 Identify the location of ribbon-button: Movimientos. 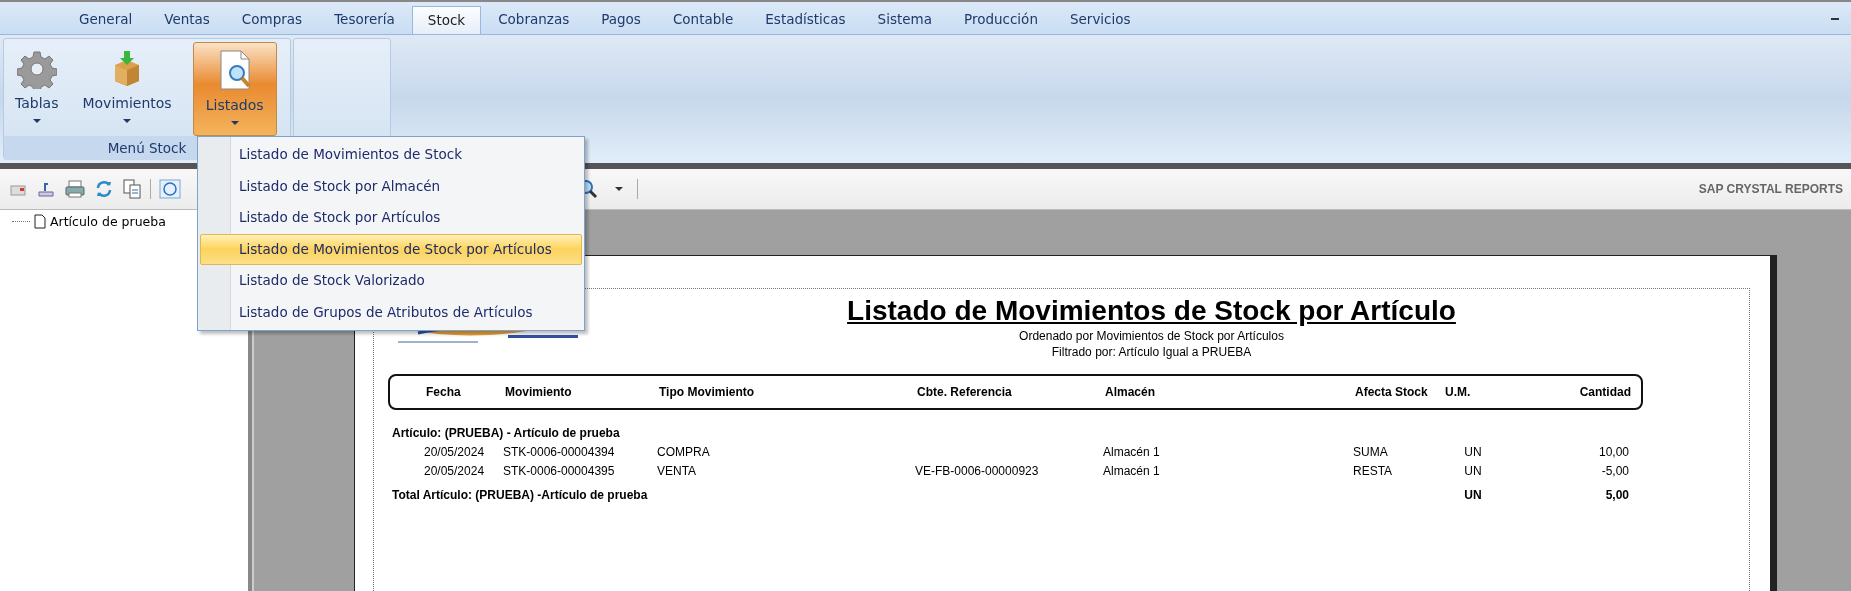
(127, 89).